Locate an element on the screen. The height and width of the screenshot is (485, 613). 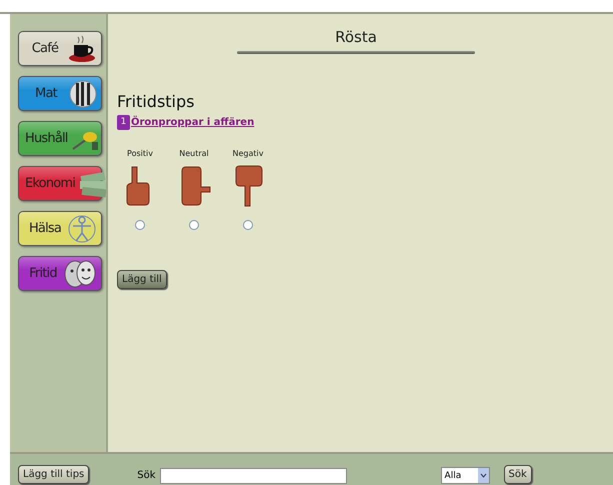
search-button: Sök is located at coordinates (518, 474).